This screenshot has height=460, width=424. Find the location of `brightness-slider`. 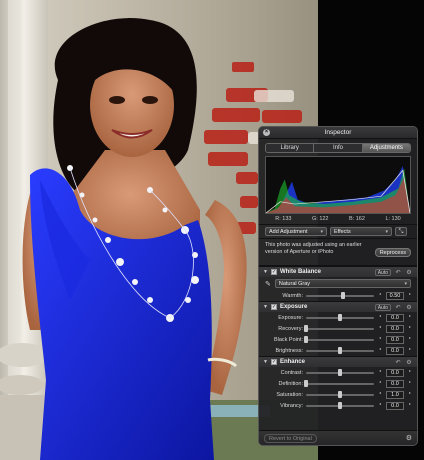

brightness-slider is located at coordinates (340, 350).